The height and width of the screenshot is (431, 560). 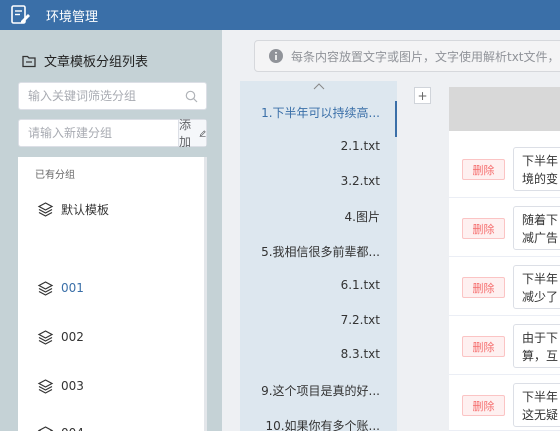 What do you see at coordinates (360, 285) in the screenshot?
I see `file-tab-6: 6.1.txt` at bounding box center [360, 285].